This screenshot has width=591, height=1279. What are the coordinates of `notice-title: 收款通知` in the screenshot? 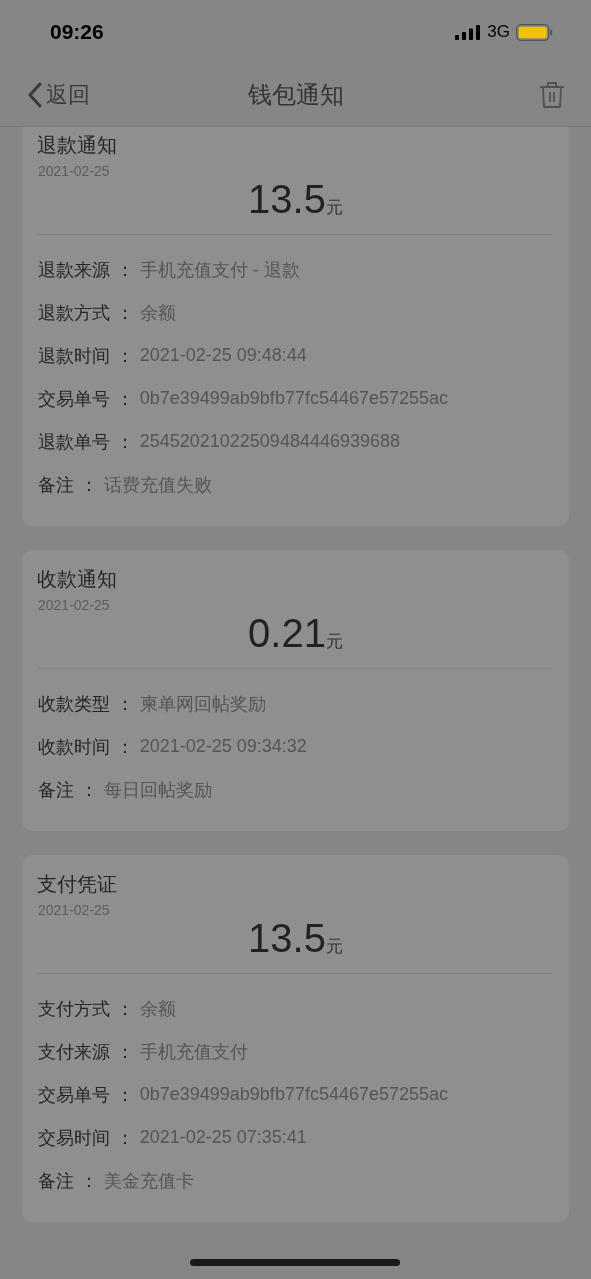 It's located at (77, 579).